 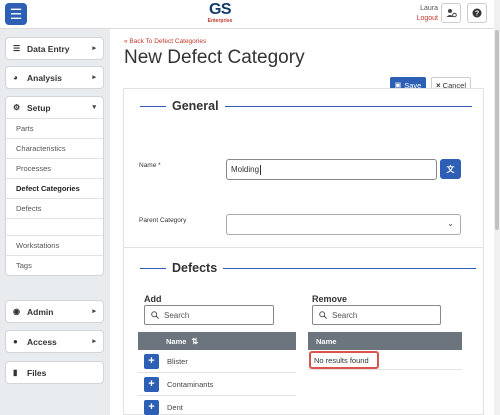 I want to click on add-title: Add, so click(x=153, y=299).